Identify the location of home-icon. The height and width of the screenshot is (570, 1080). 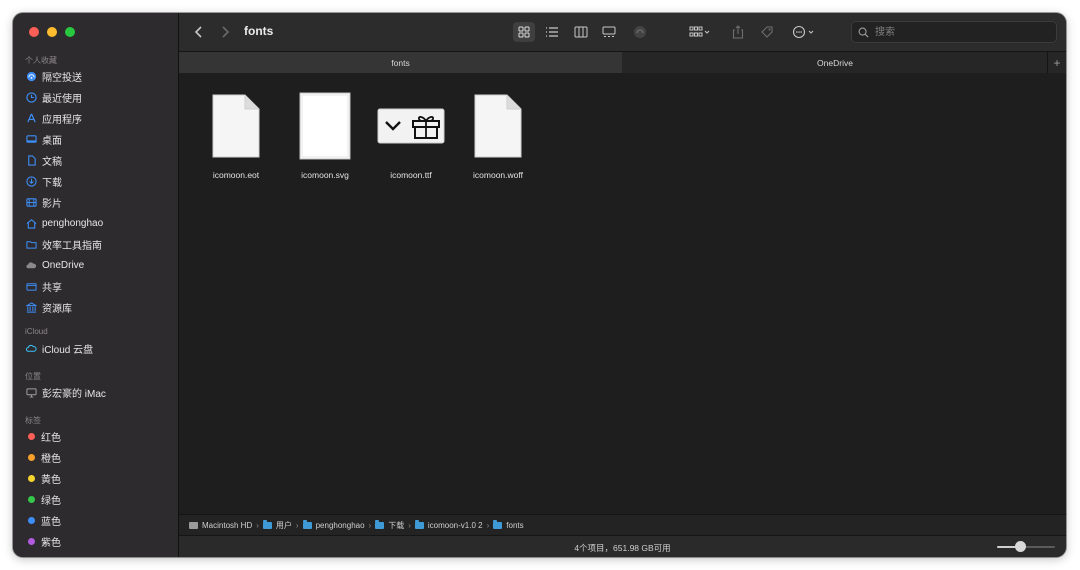
(31, 223).